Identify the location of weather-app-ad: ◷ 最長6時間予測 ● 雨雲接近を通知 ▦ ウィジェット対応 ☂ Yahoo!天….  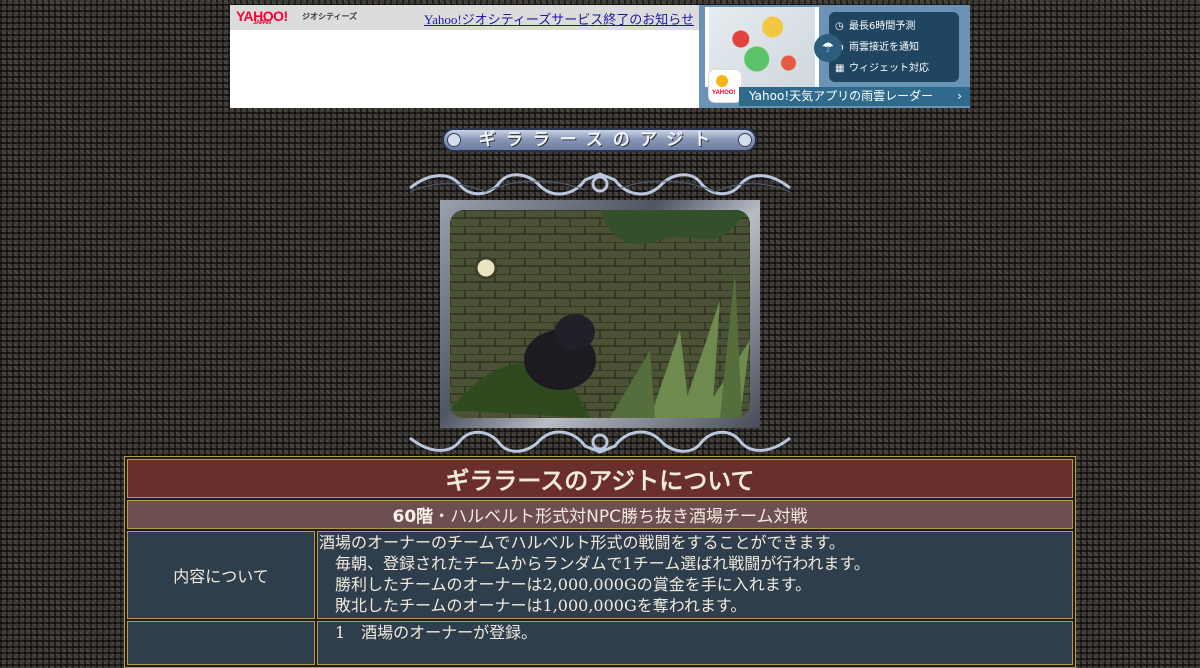
(834, 56).